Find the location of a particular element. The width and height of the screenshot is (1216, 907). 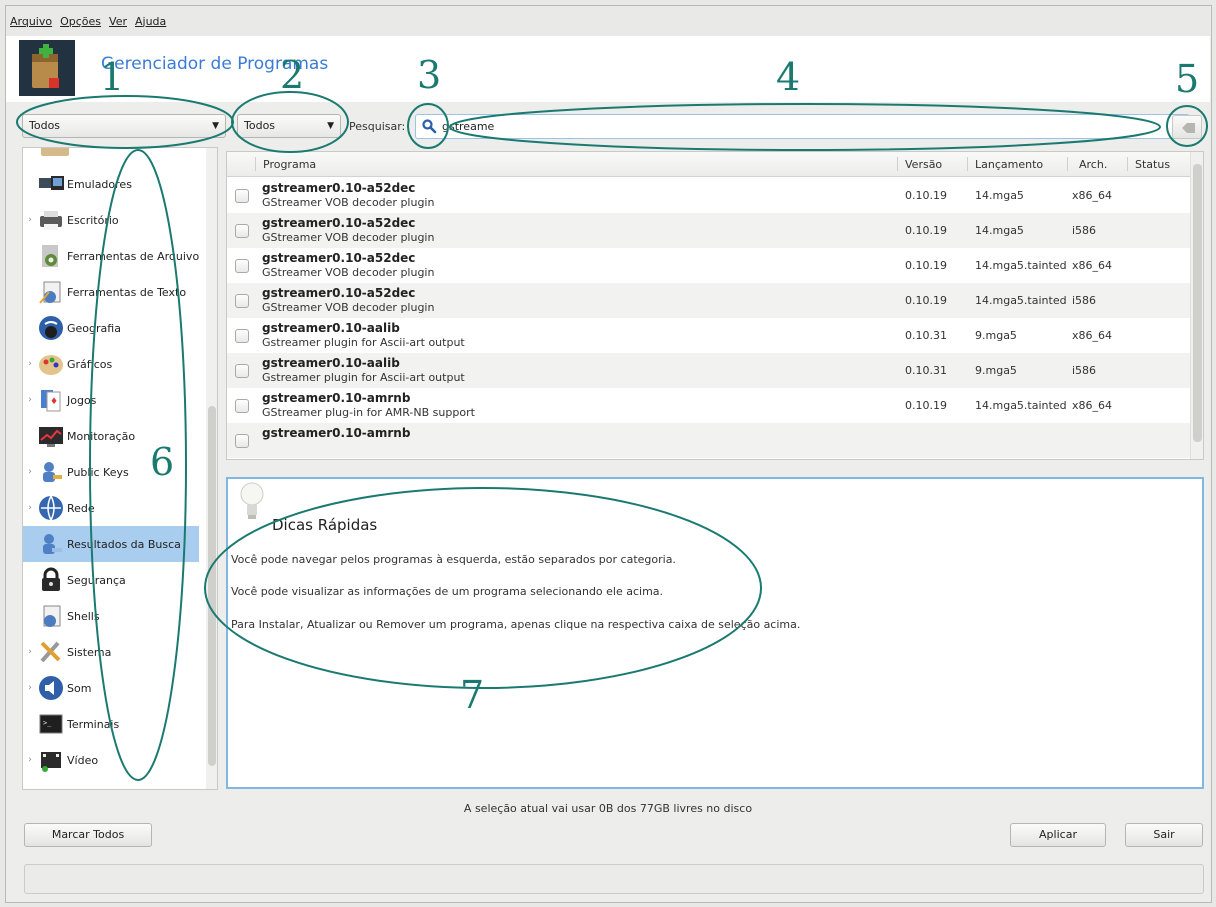

sidebar-item-jogos: › ♦ Jogos is located at coordinates (113, 400).